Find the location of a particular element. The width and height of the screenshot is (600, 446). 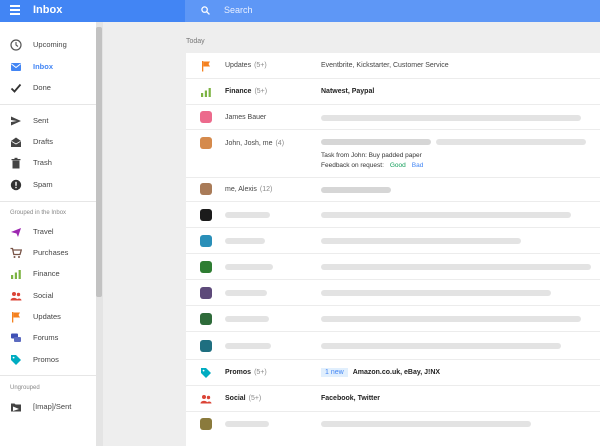

row-summary: 1 new Amazon.co.uk, eBay, J!NX is located at coordinates (380, 372).